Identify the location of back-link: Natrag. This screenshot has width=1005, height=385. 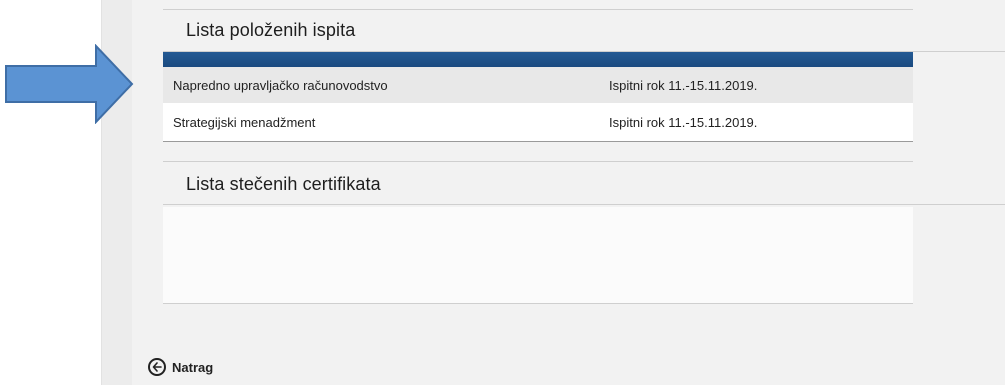
(180, 367).